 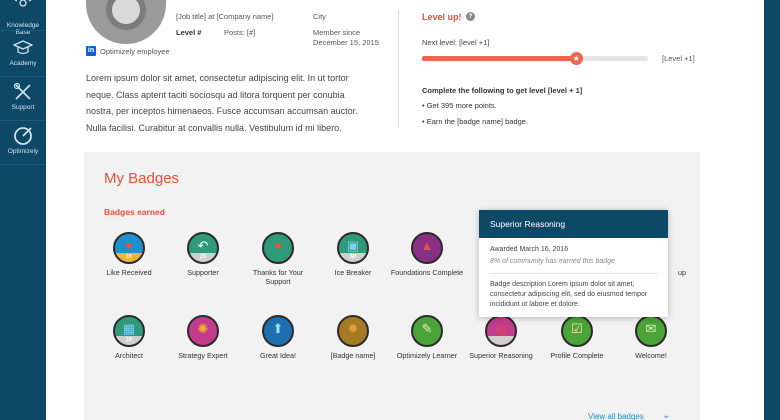 I want to click on posts-count: Posts: [#], so click(x=240, y=32).